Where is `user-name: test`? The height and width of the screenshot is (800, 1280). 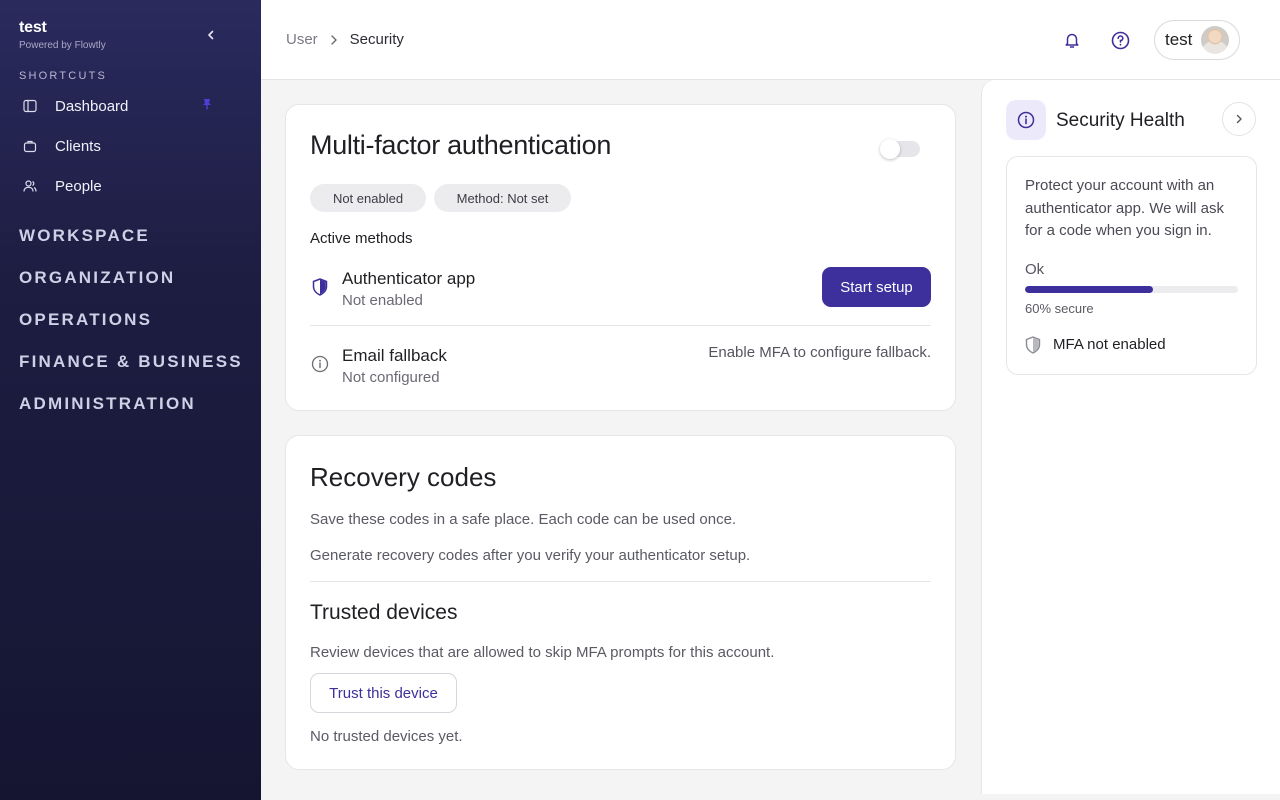 user-name: test is located at coordinates (1179, 39).